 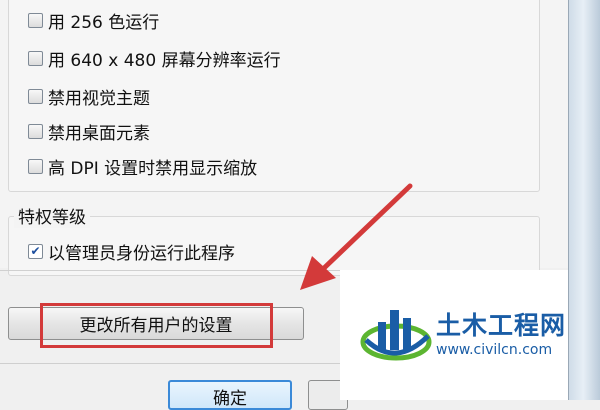 I want to click on option-label: 禁用桌面元素, so click(x=99, y=133).